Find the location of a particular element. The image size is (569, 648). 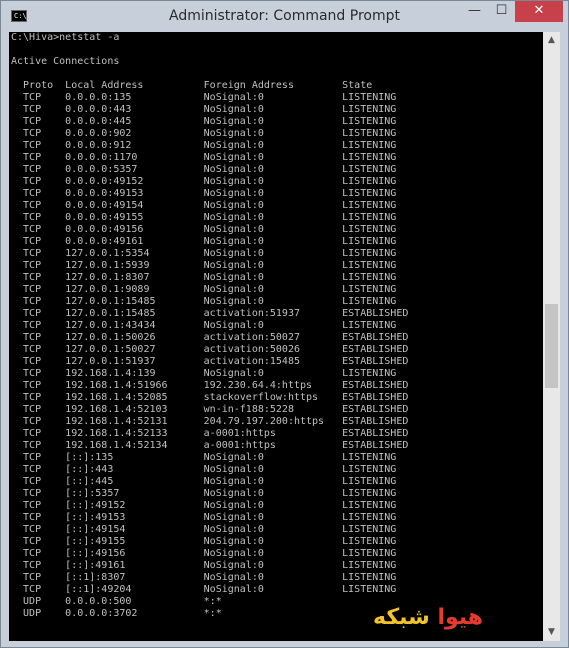

connection-row: TCP 0.0.0.0:49153 NoSignal:0 LISTENING is located at coordinates (204, 193).